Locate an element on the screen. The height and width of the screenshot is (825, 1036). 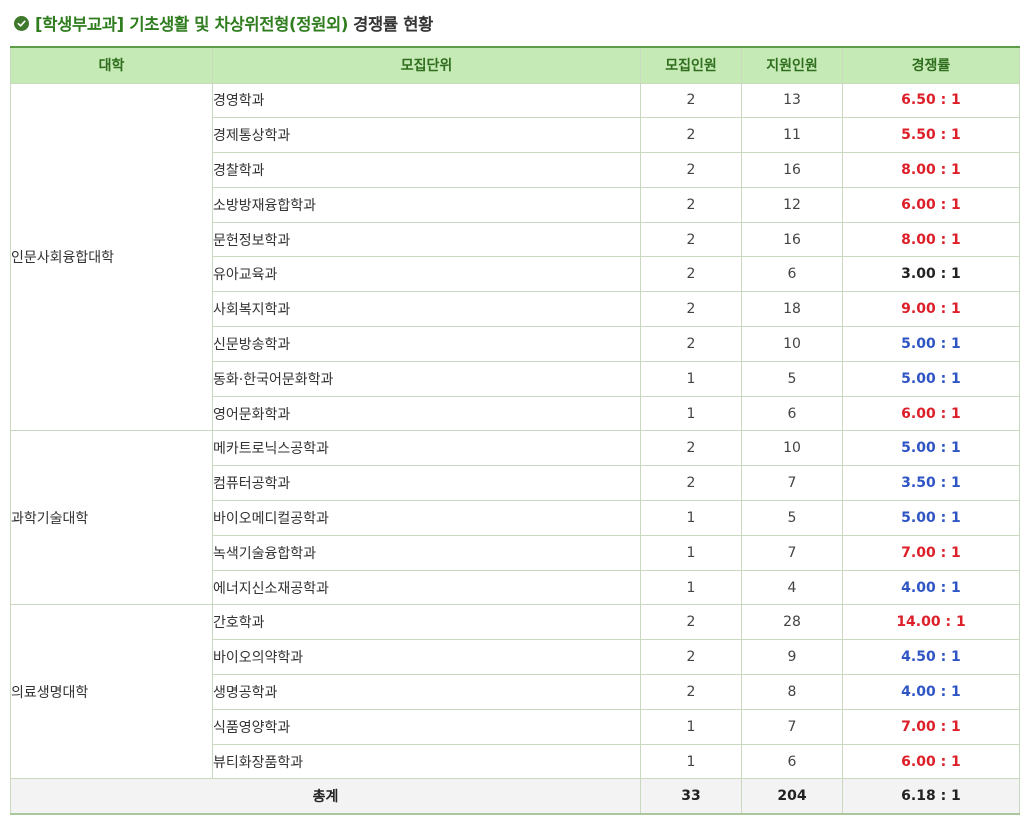
rate-cell: 3.50 : 1 is located at coordinates (931, 483).